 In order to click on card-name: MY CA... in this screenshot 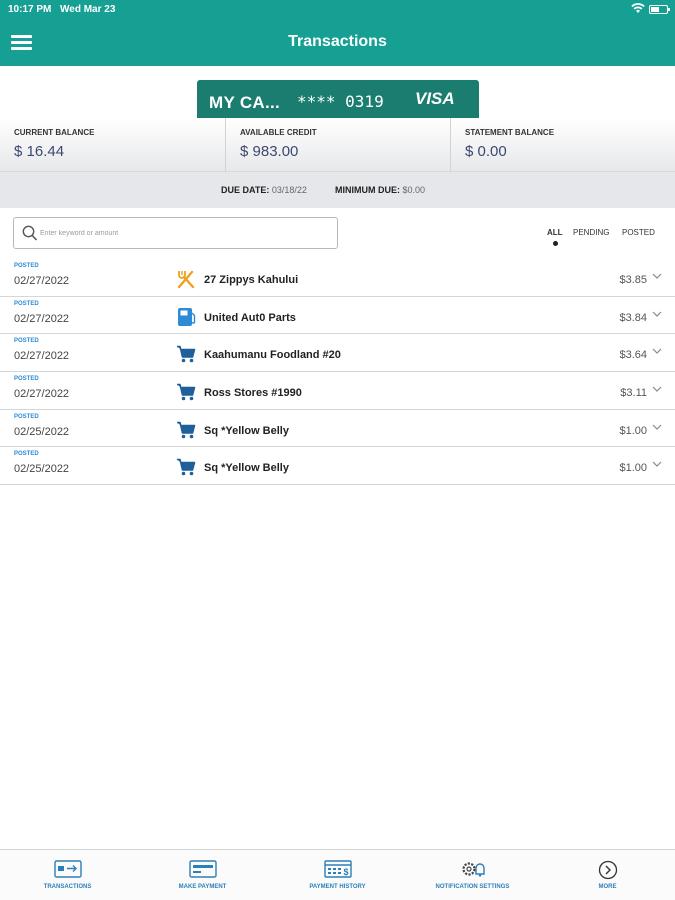, I will do `click(245, 102)`.